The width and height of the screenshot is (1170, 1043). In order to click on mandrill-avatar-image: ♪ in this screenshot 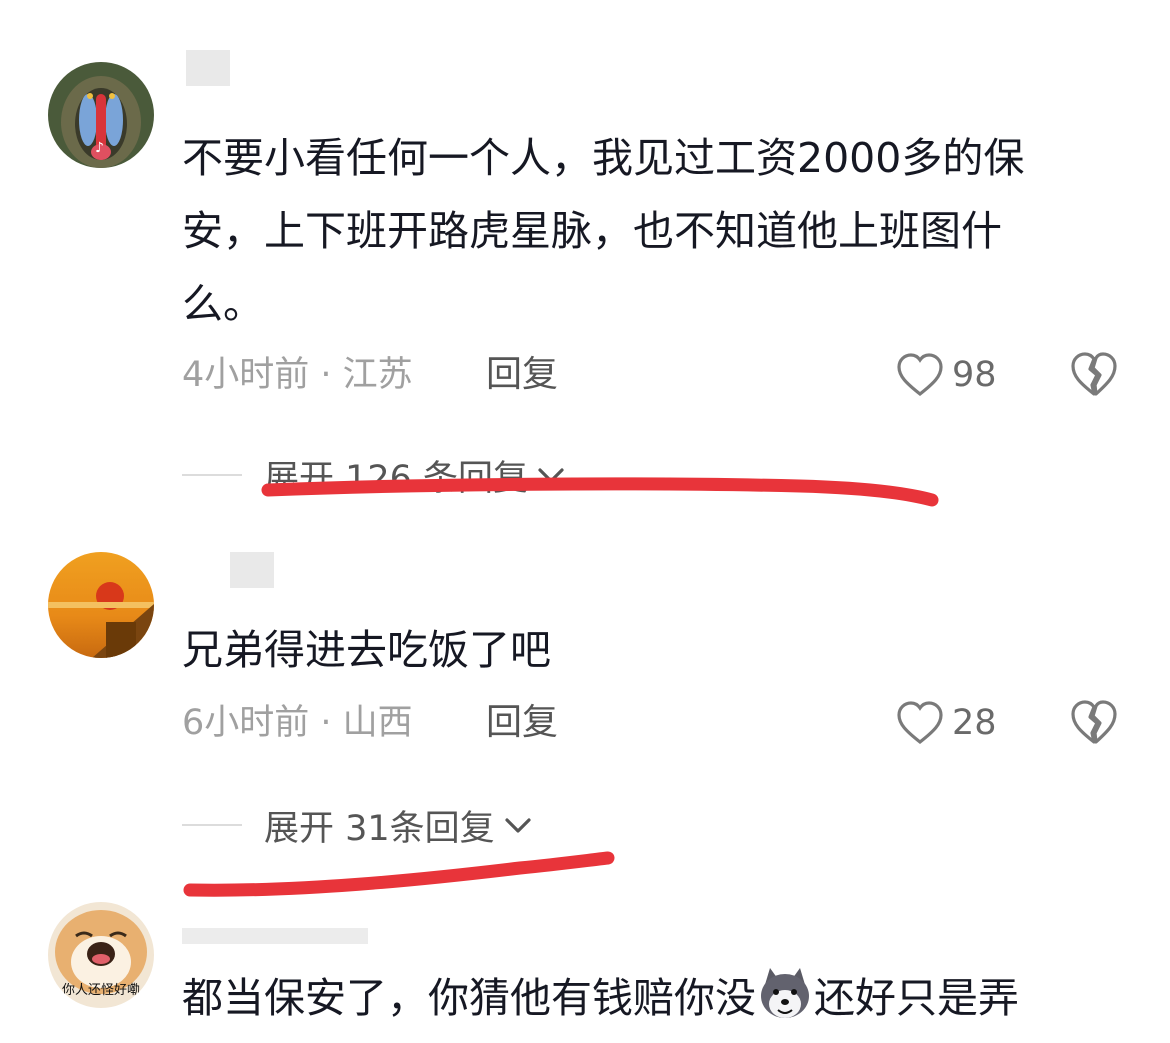, I will do `click(101, 115)`.